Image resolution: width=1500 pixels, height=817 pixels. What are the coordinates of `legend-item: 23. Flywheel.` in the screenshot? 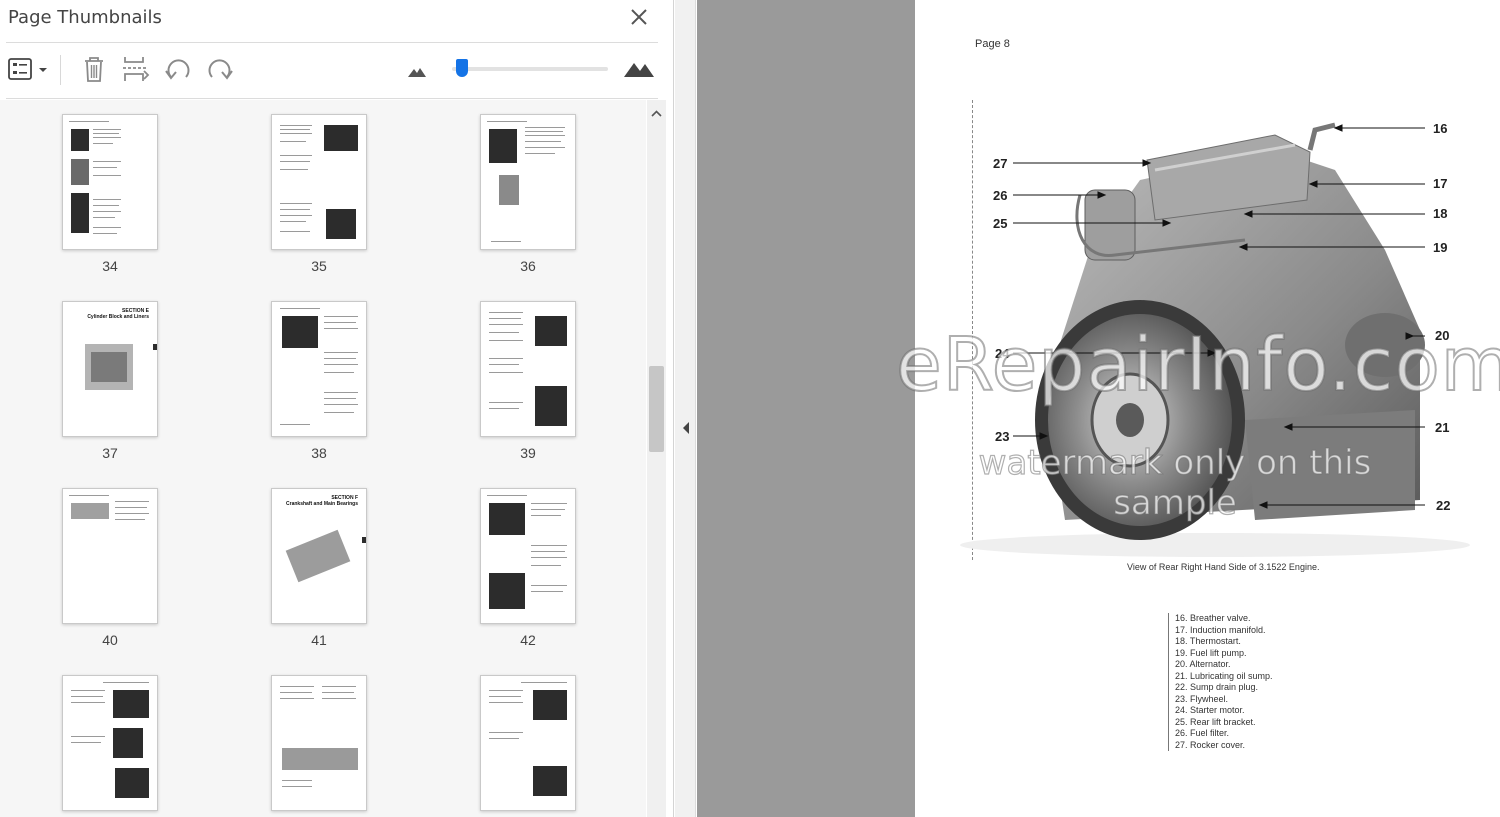 It's located at (1268, 699).